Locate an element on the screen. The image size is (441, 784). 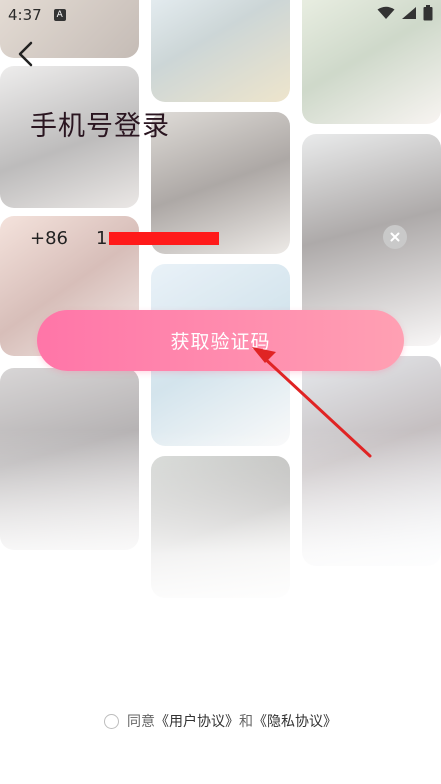
battery-icon is located at coordinates (428, 15).